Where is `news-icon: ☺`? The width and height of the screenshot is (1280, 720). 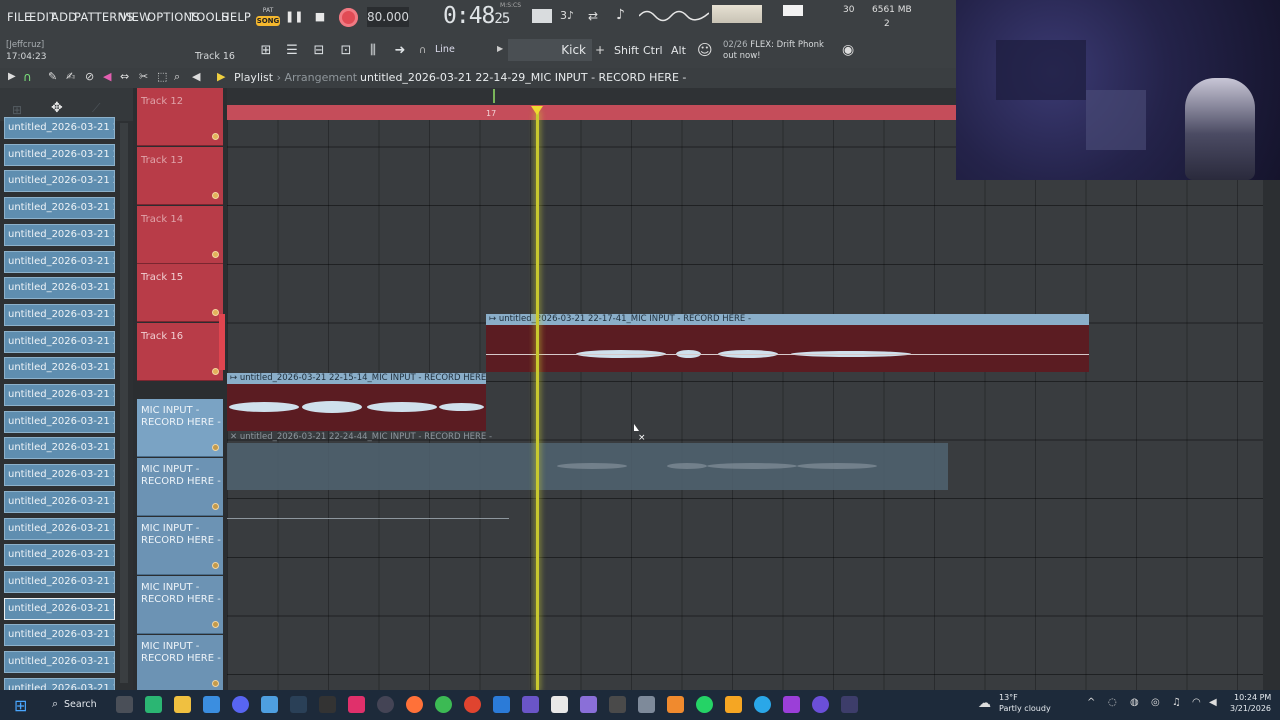
news-icon: ☺ is located at coordinates (705, 50).